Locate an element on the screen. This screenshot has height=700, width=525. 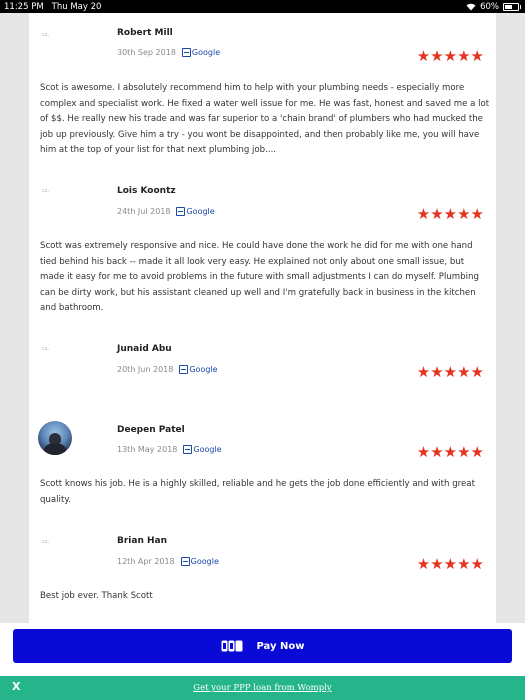
review-meta: 12th Apr 2018 Google is located at coordinates (168, 561).